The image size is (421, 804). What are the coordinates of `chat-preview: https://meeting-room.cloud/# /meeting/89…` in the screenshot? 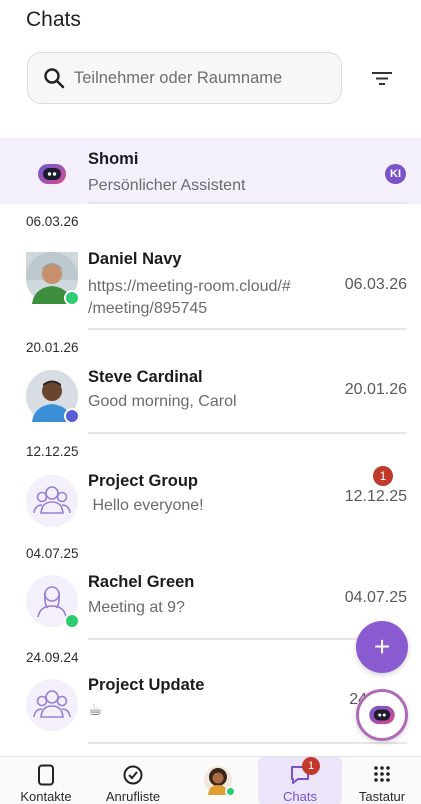 It's located at (189, 297).